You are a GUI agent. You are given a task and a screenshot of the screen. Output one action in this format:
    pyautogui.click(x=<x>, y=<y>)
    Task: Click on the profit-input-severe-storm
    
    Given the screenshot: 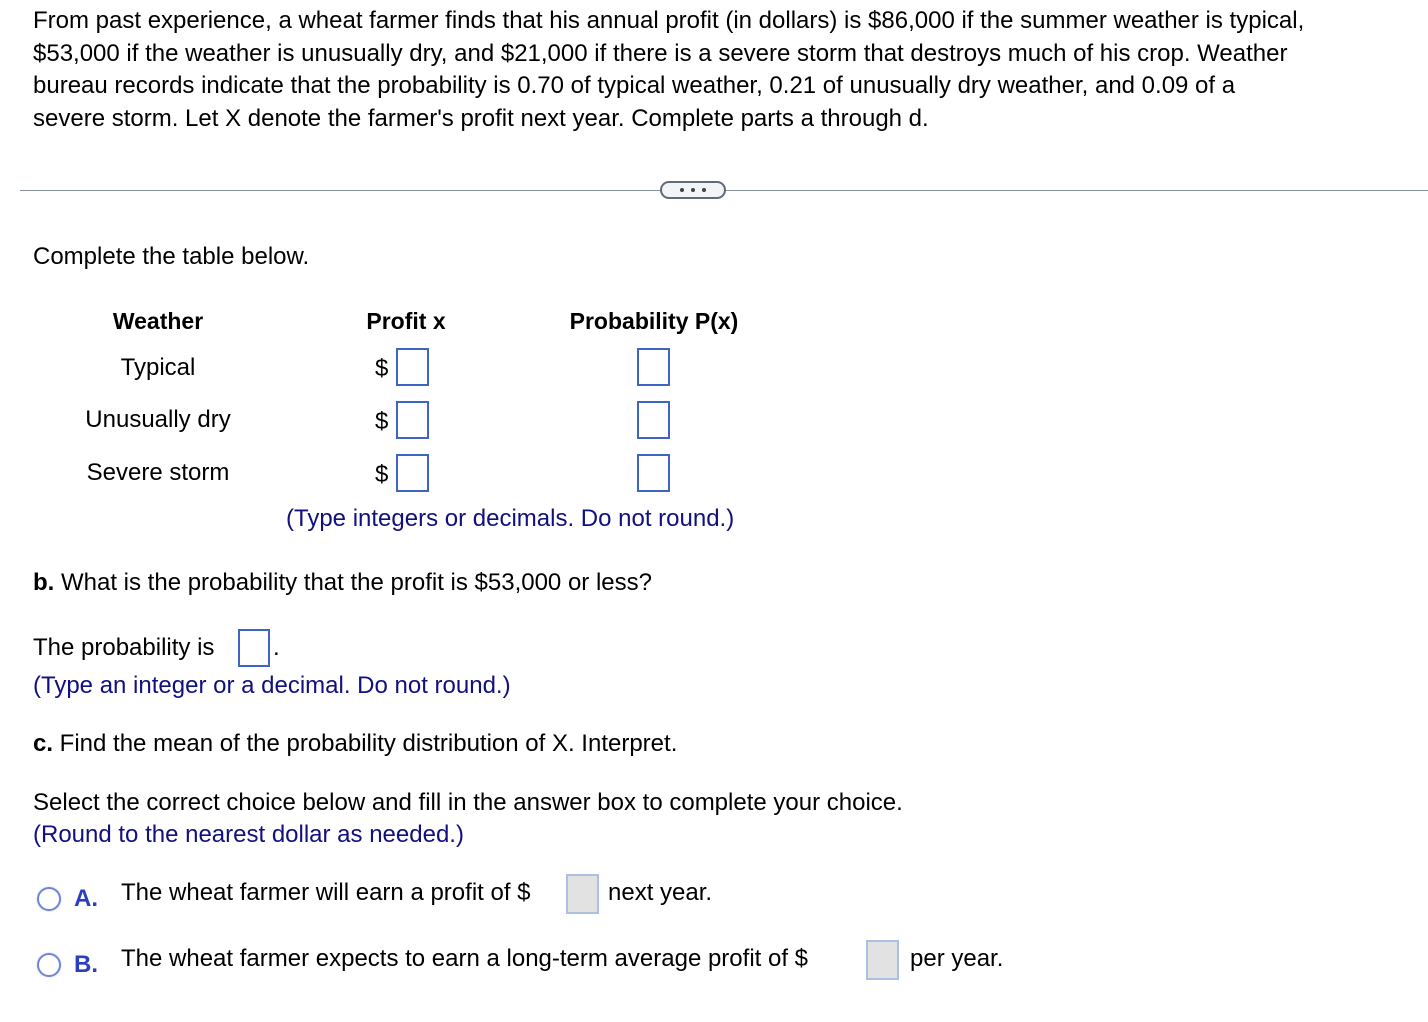 What is the action you would take?
    pyautogui.click(x=412, y=473)
    